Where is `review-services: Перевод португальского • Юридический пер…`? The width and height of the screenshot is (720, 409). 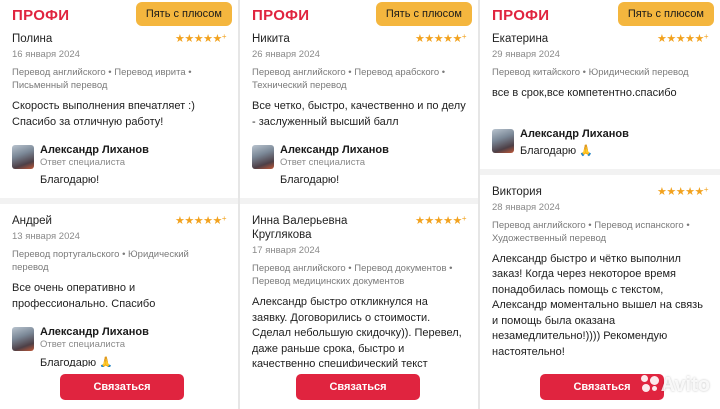
review-services: Перевод португальского • Юридический пер… is located at coordinates (100, 261).